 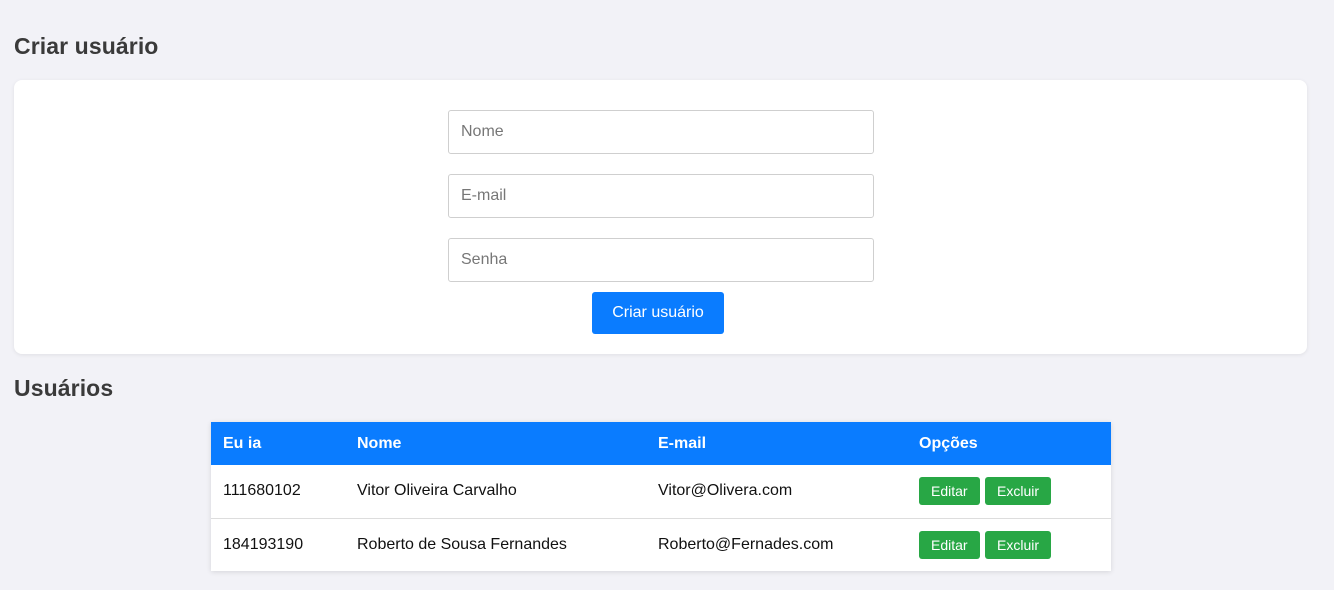 What do you see at coordinates (64, 388) in the screenshot?
I see `users-title: Usuários` at bounding box center [64, 388].